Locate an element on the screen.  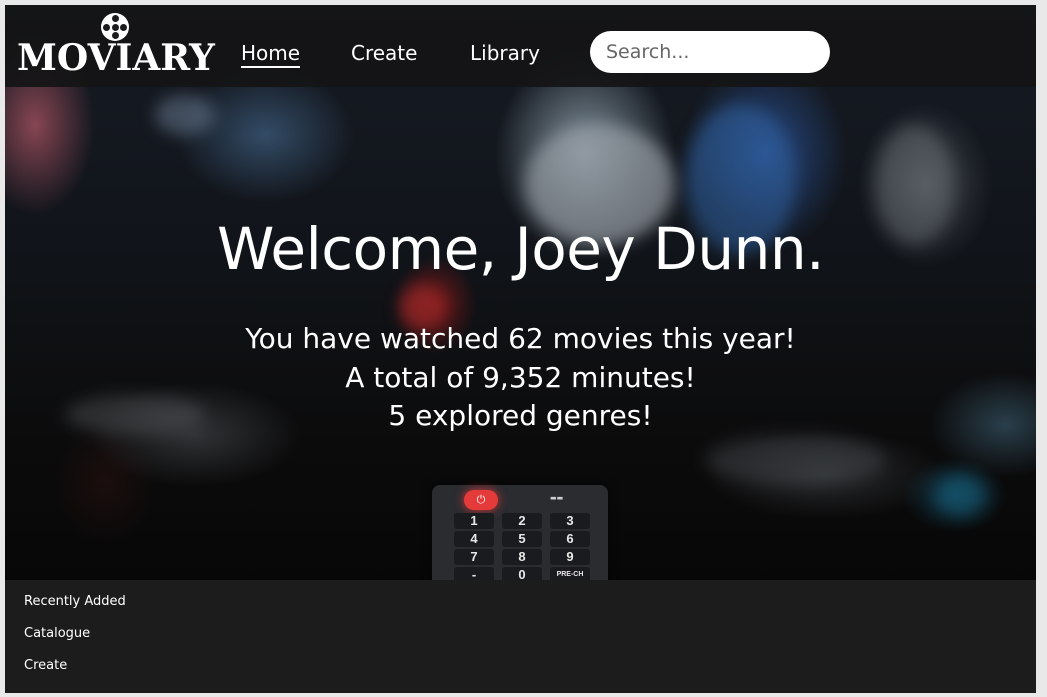
remote-key: 7 is located at coordinates (474, 557).